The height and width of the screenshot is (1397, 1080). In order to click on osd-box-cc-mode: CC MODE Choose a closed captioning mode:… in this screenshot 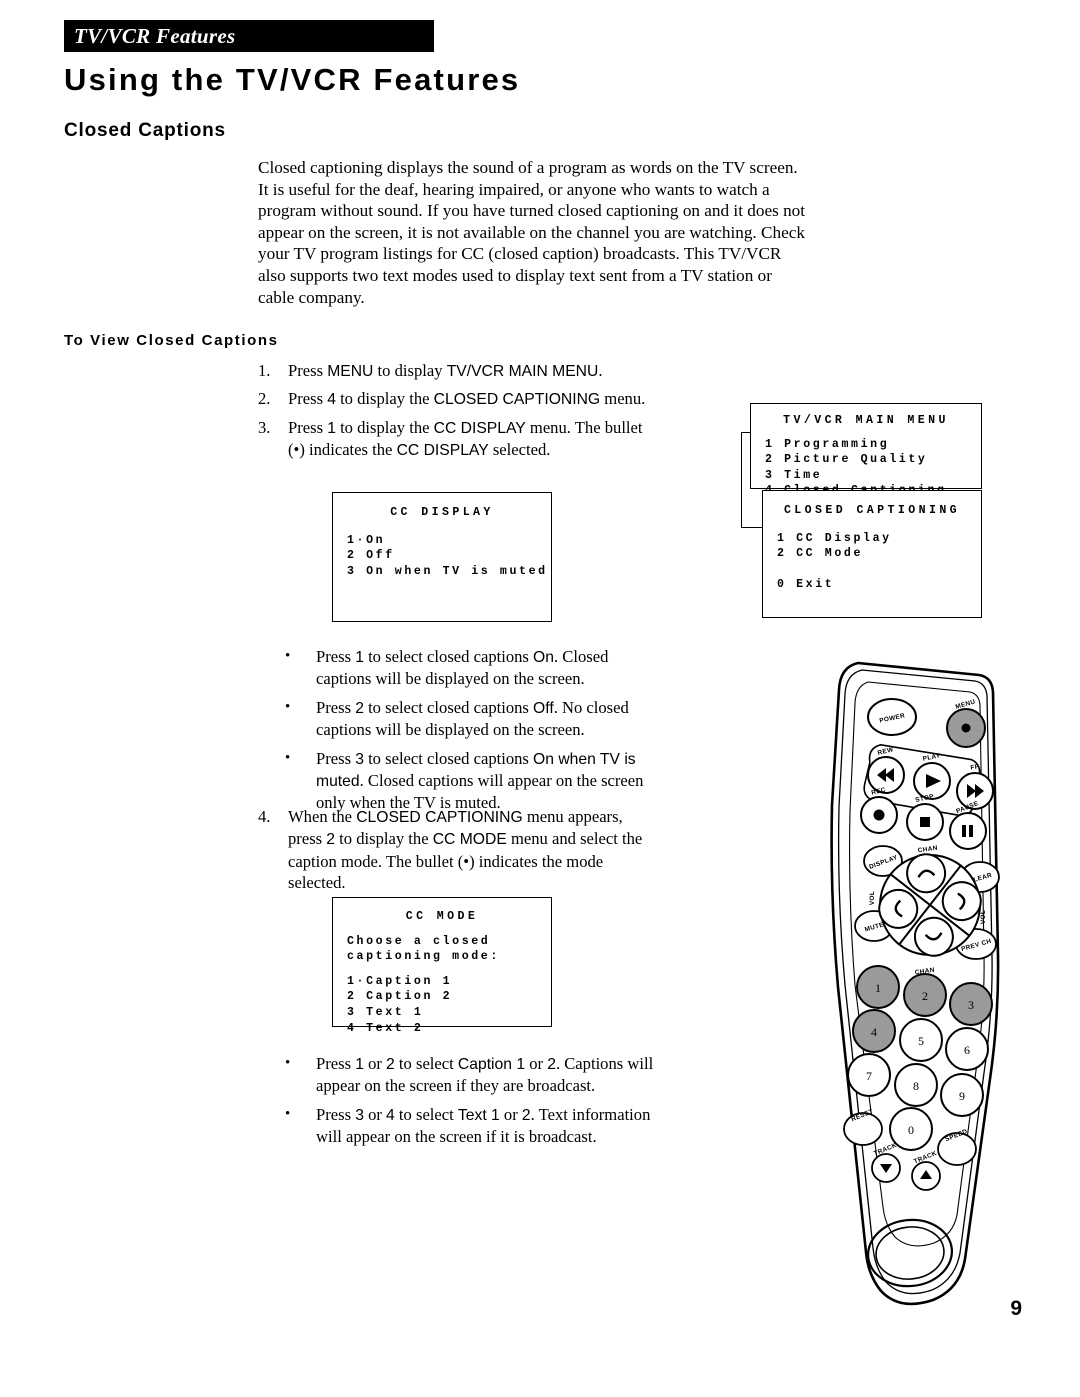, I will do `click(442, 966)`.